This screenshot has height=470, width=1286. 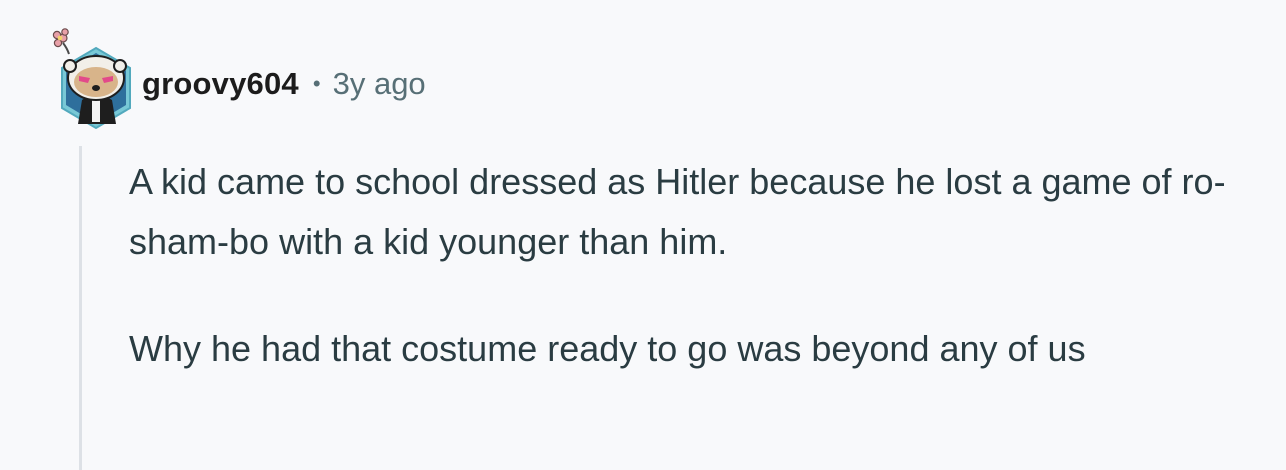 What do you see at coordinates (61, 41) in the screenshot?
I see `flower-icon` at bounding box center [61, 41].